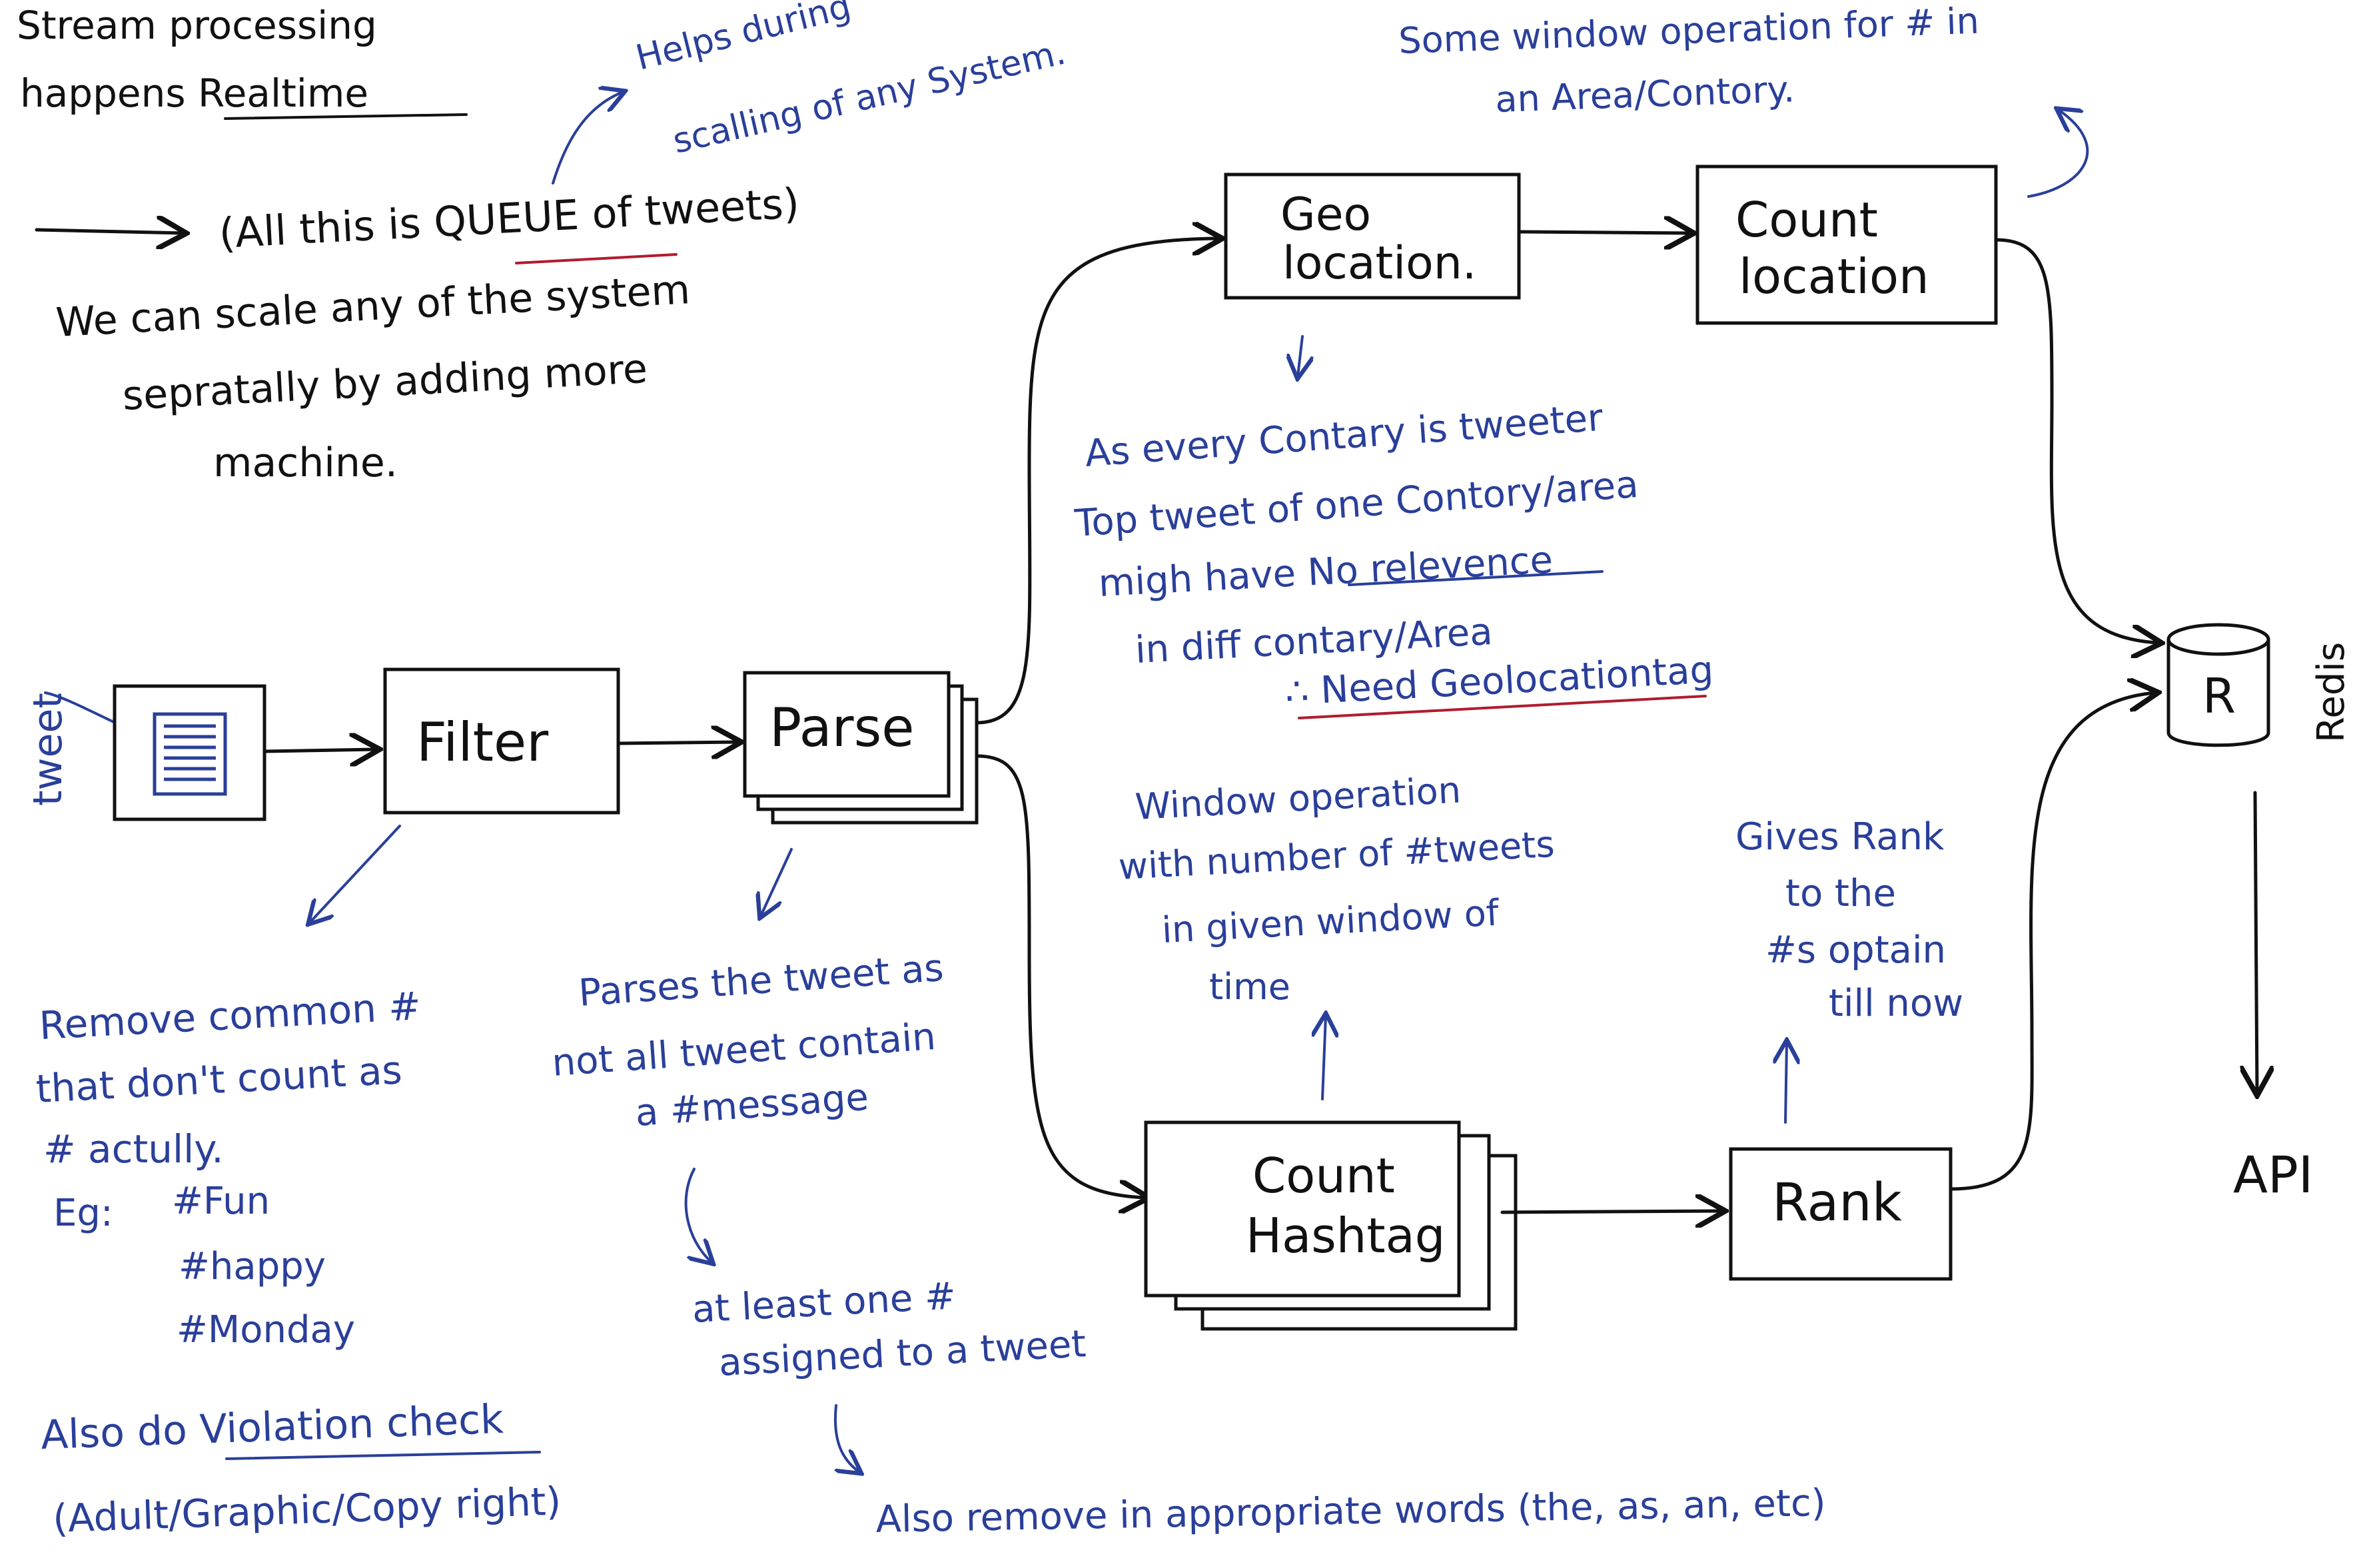 This screenshot has width=2353, height=1568. Describe the element at coordinates (482, 742) in the screenshot. I see `filter-label: Filter` at that location.